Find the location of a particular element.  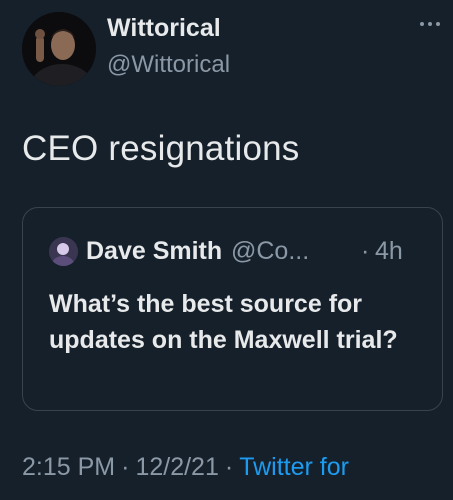

quoted-author-name: Dave Smith is located at coordinates (154, 251).